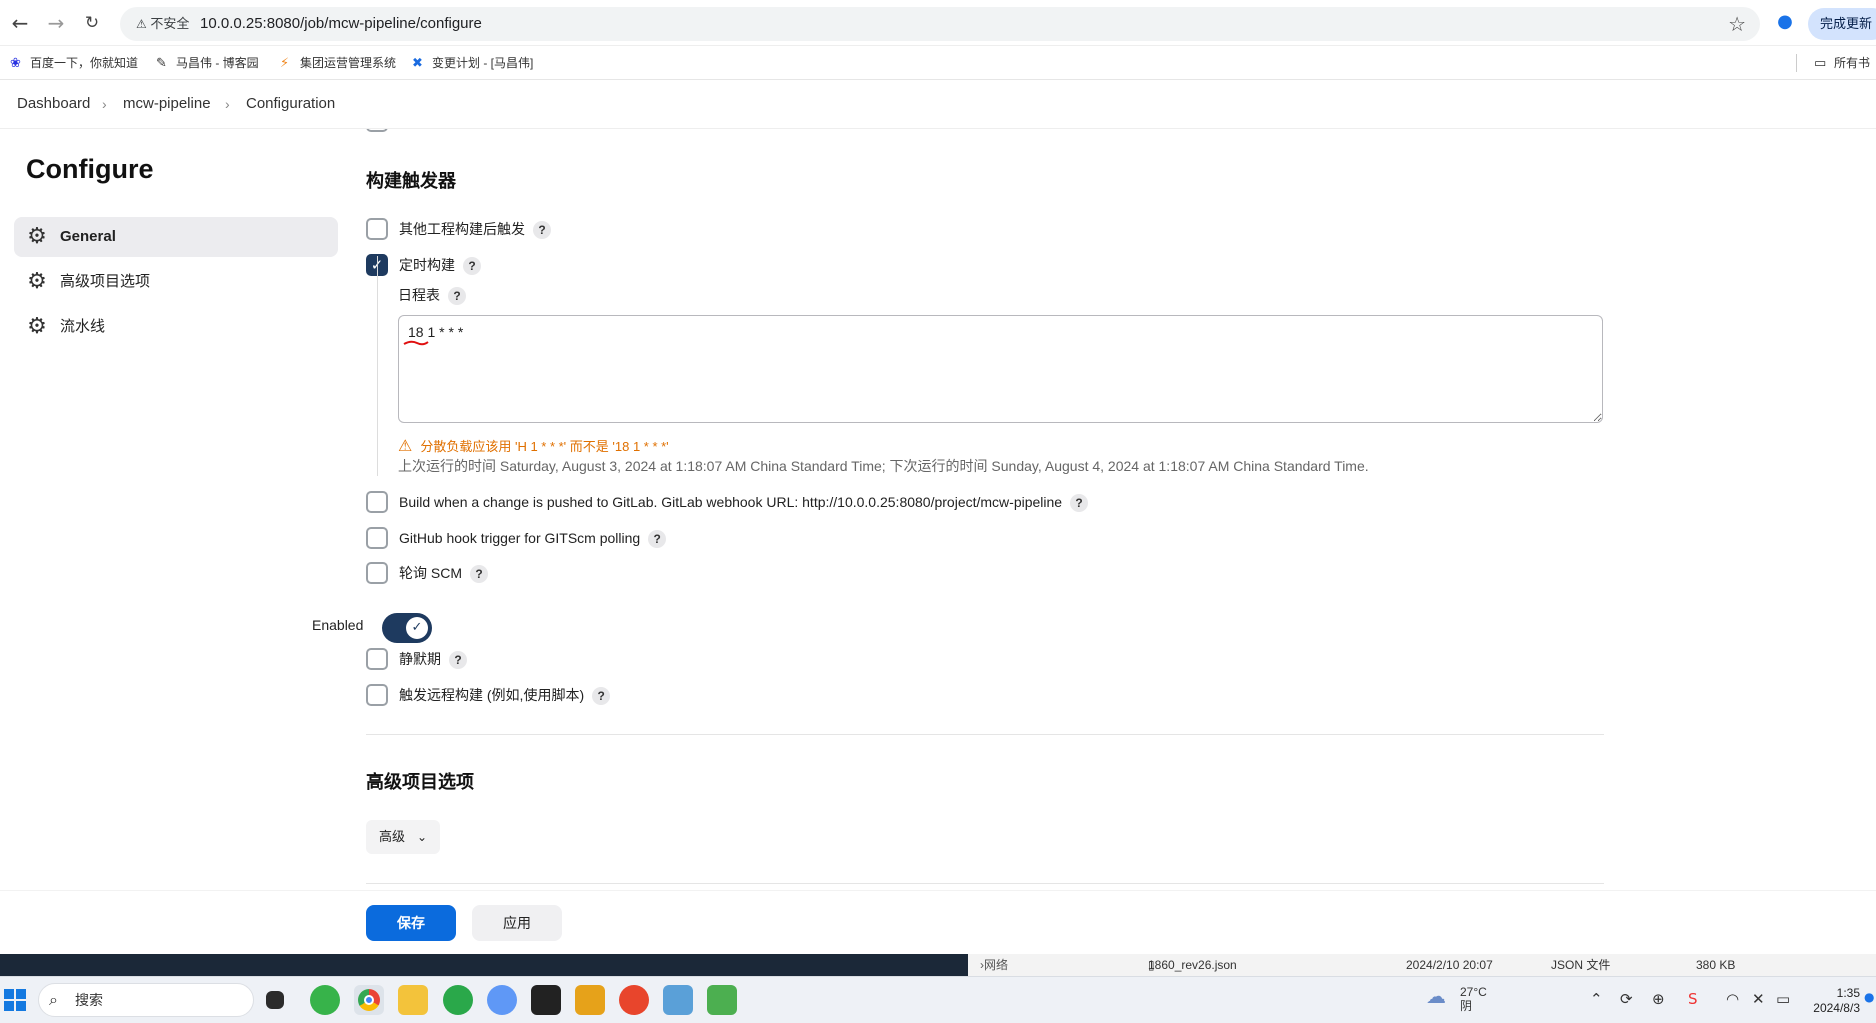  I want to click on volume-muted-icon: ✕, so click(1758, 999).